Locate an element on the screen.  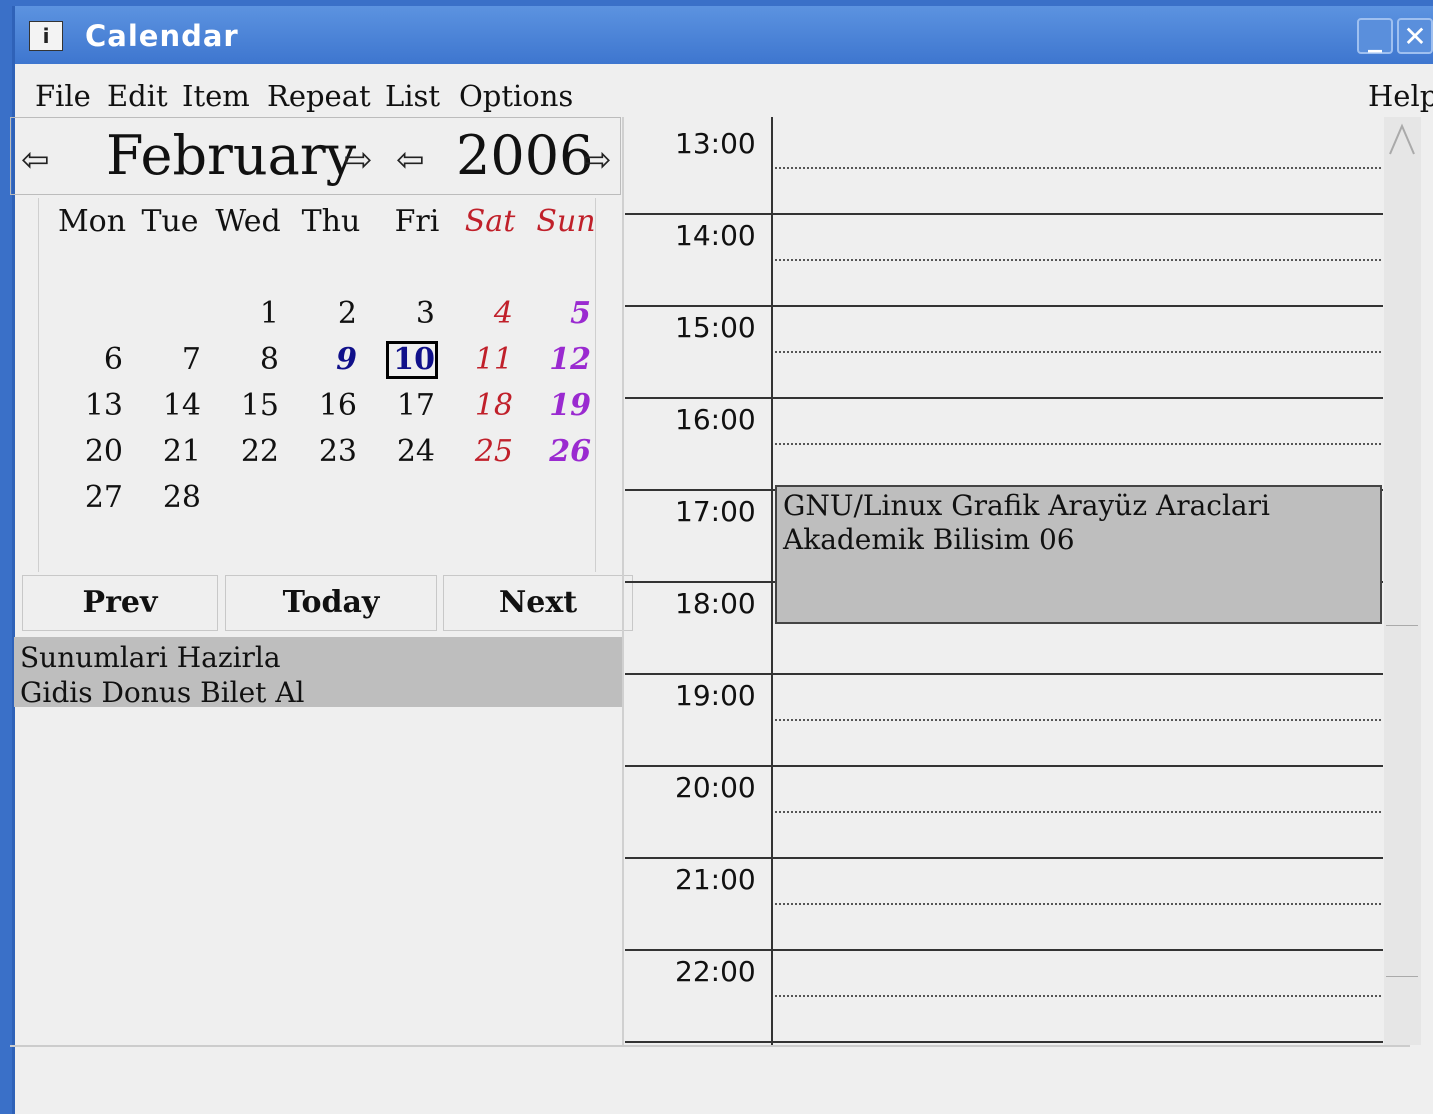
calendar-day: 14 is located at coordinates (166, 405).